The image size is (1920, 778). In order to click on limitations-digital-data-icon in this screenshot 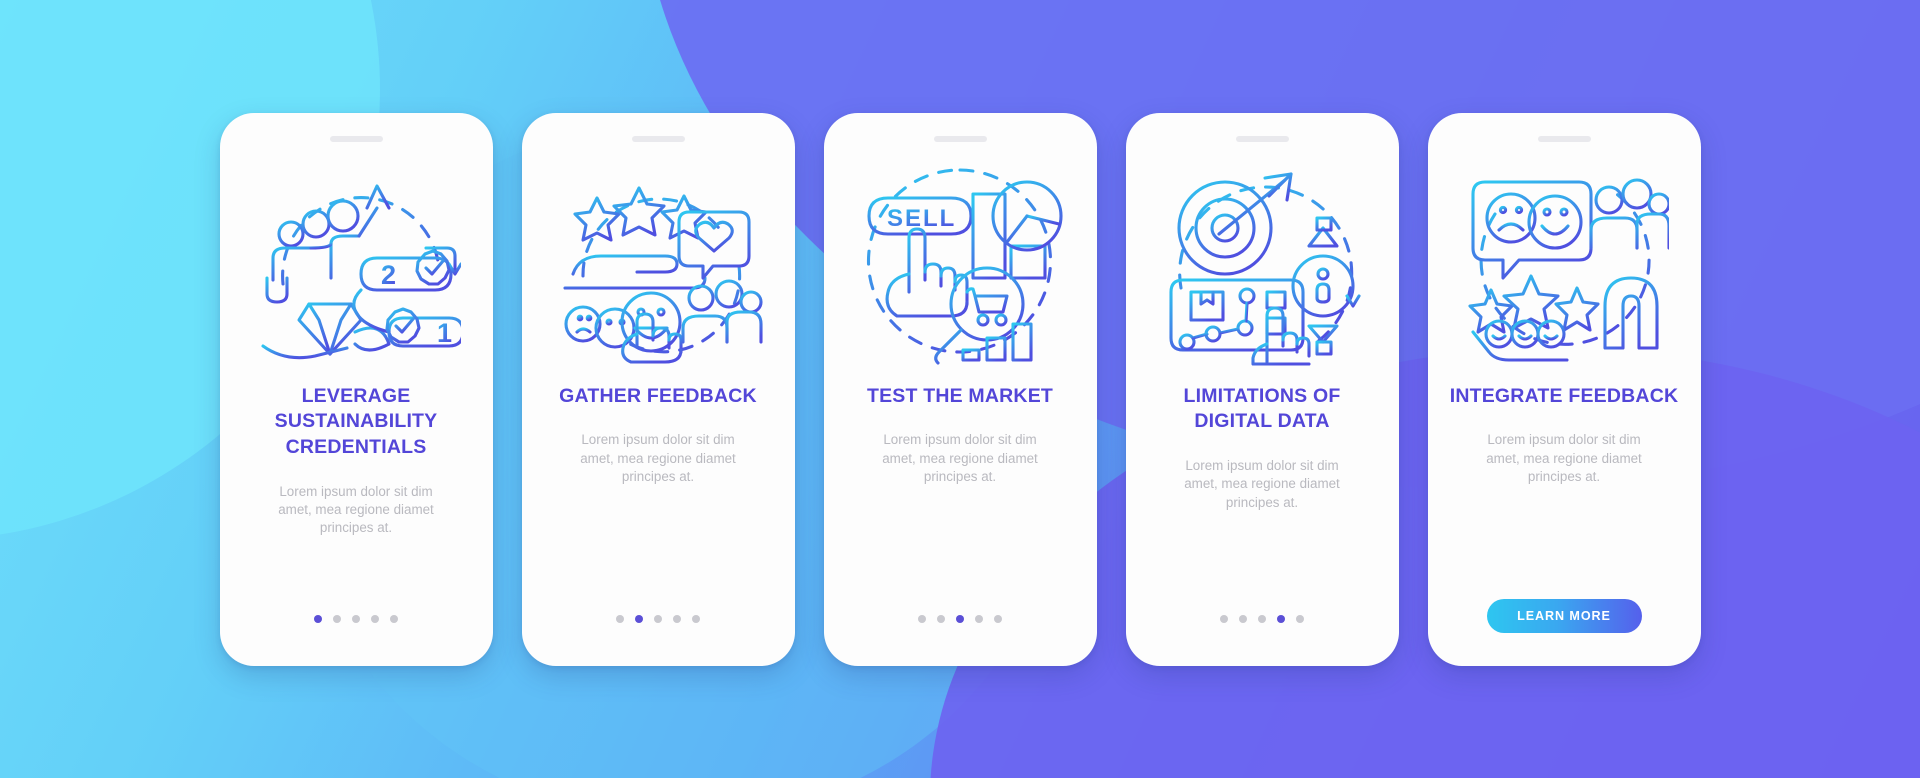, I will do `click(1262, 261)`.